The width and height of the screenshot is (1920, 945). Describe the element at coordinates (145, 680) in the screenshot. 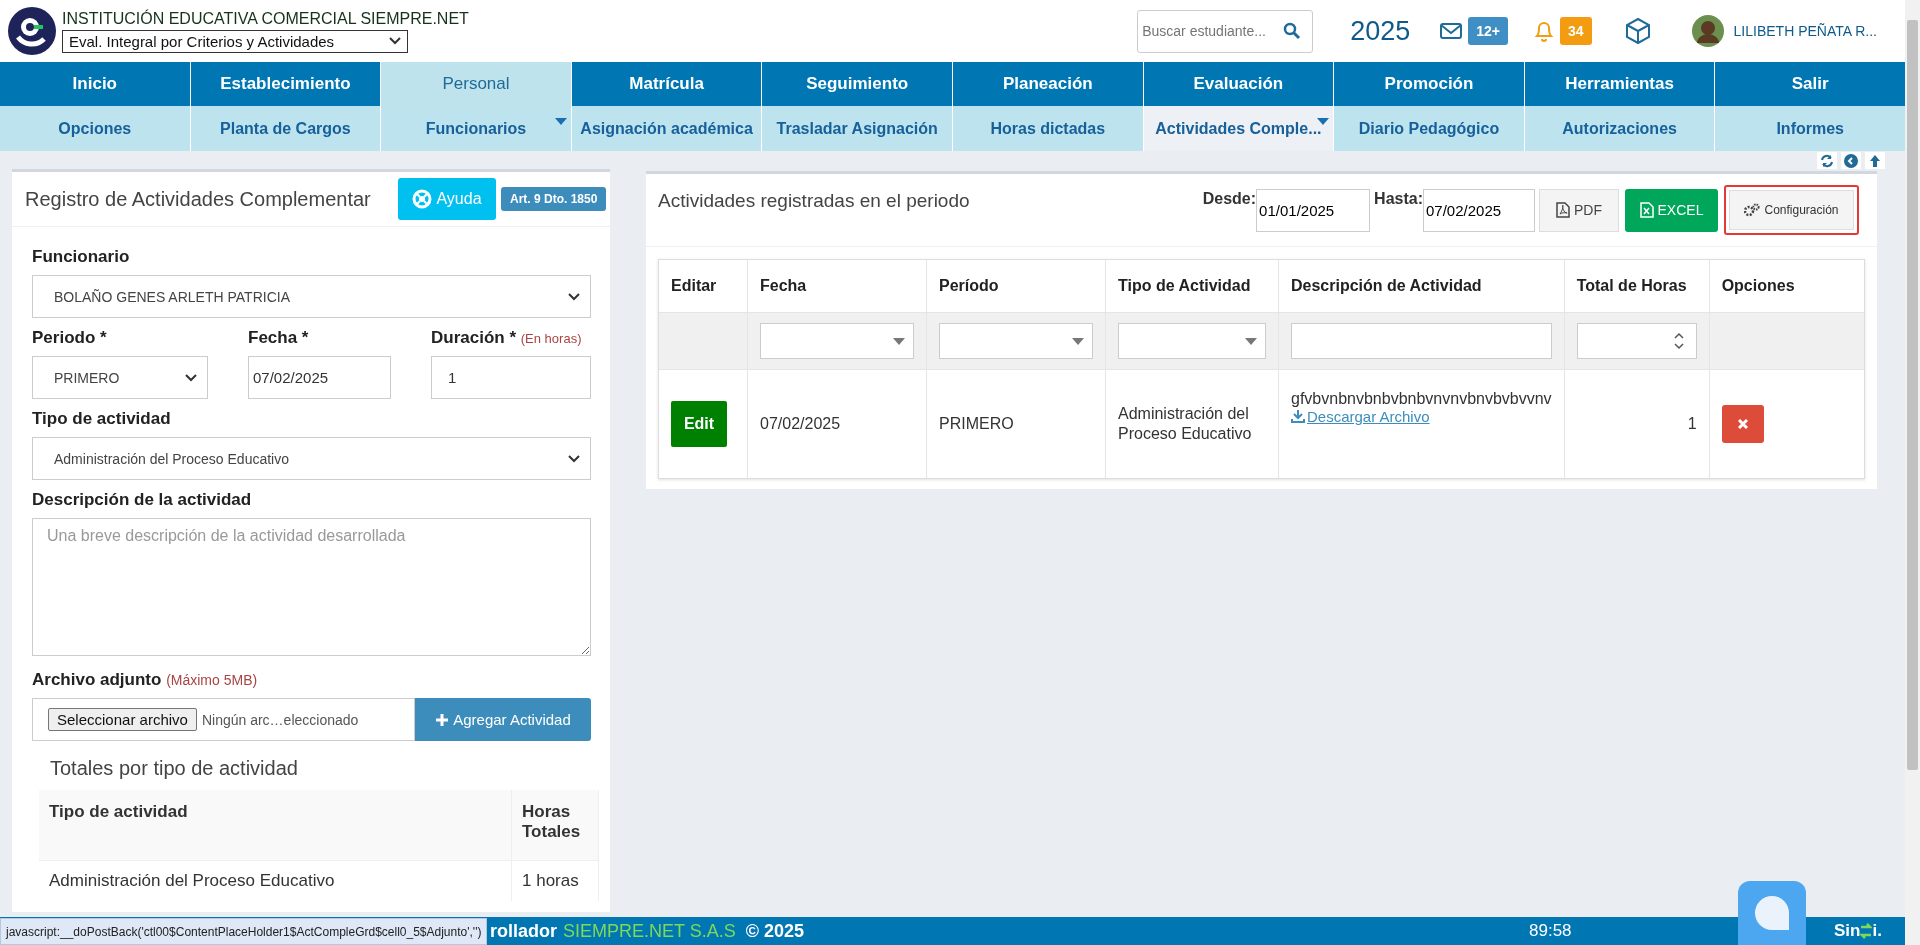

I see `field-label: Archivo adjunto (Máximo 5MB)` at that location.